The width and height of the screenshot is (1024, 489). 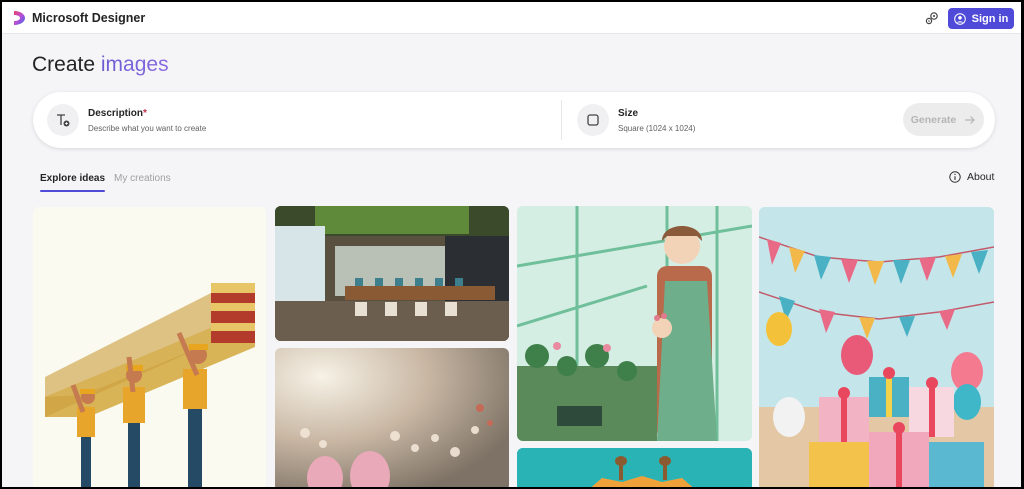 I want to click on top-bar: Microsoft Designer Sign in, so click(x=511, y=18).